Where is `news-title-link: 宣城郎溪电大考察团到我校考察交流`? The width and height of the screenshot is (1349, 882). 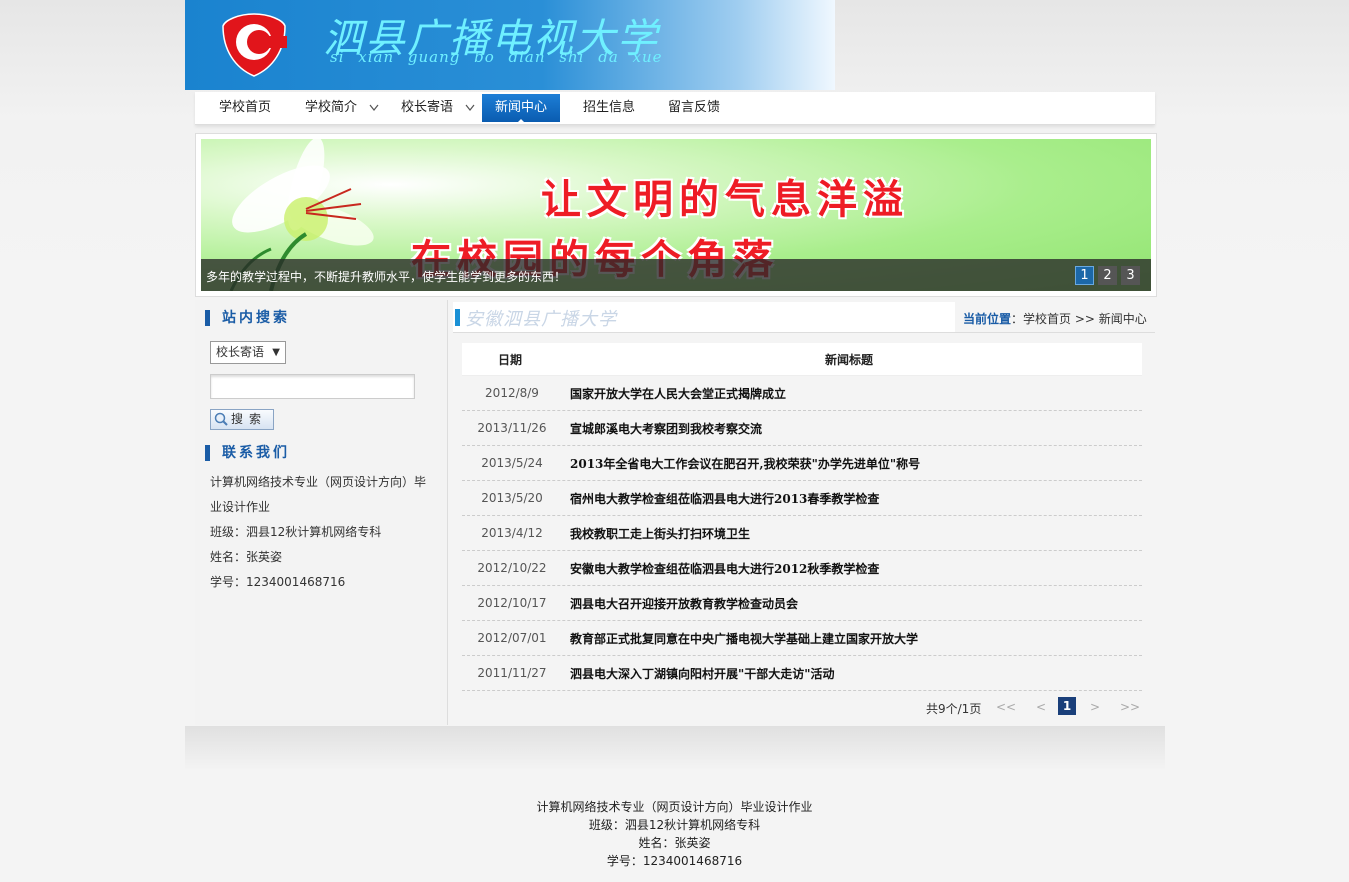 news-title-link: 宣城郎溪电大考察团到我校考察交流 is located at coordinates (666, 428).